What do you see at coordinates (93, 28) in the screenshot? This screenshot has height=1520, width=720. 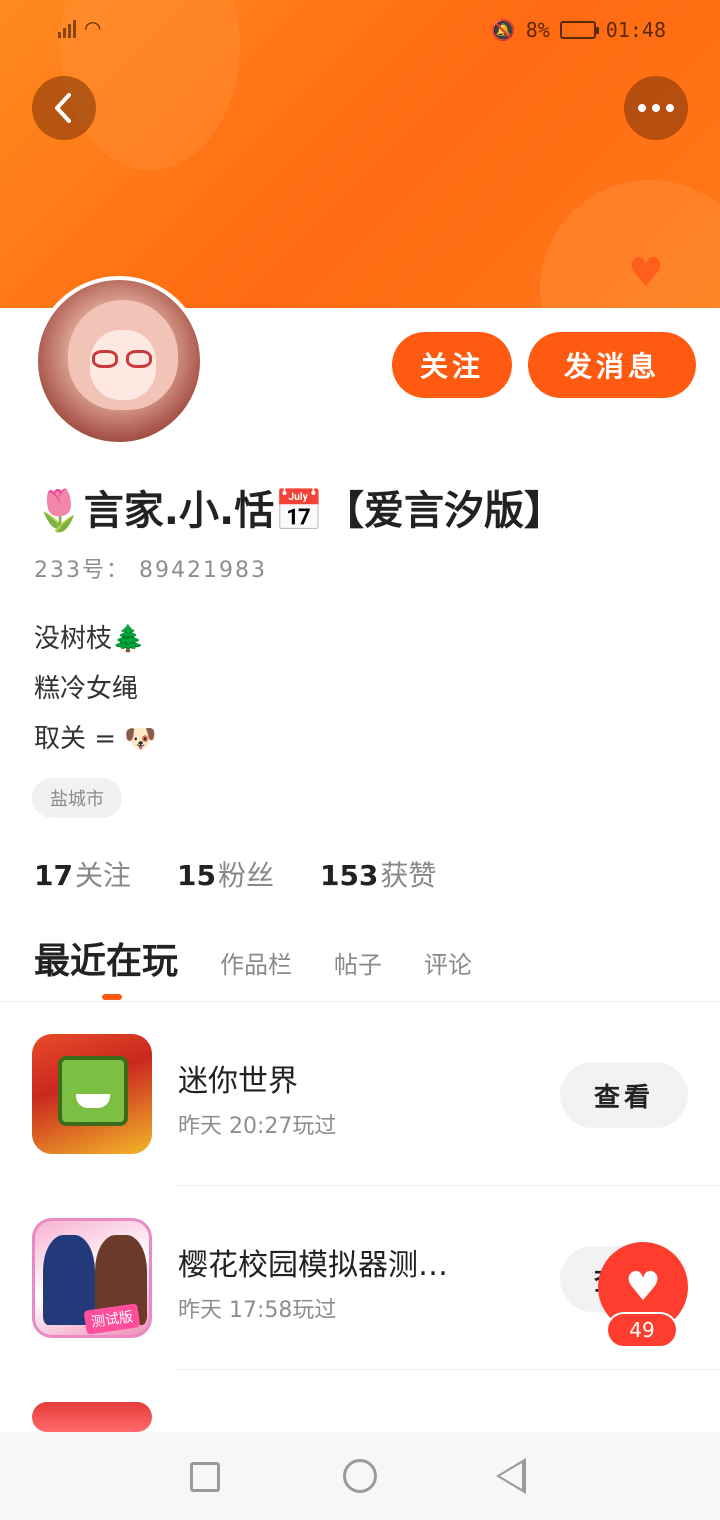 I see `wifi-icon: ◠` at bounding box center [93, 28].